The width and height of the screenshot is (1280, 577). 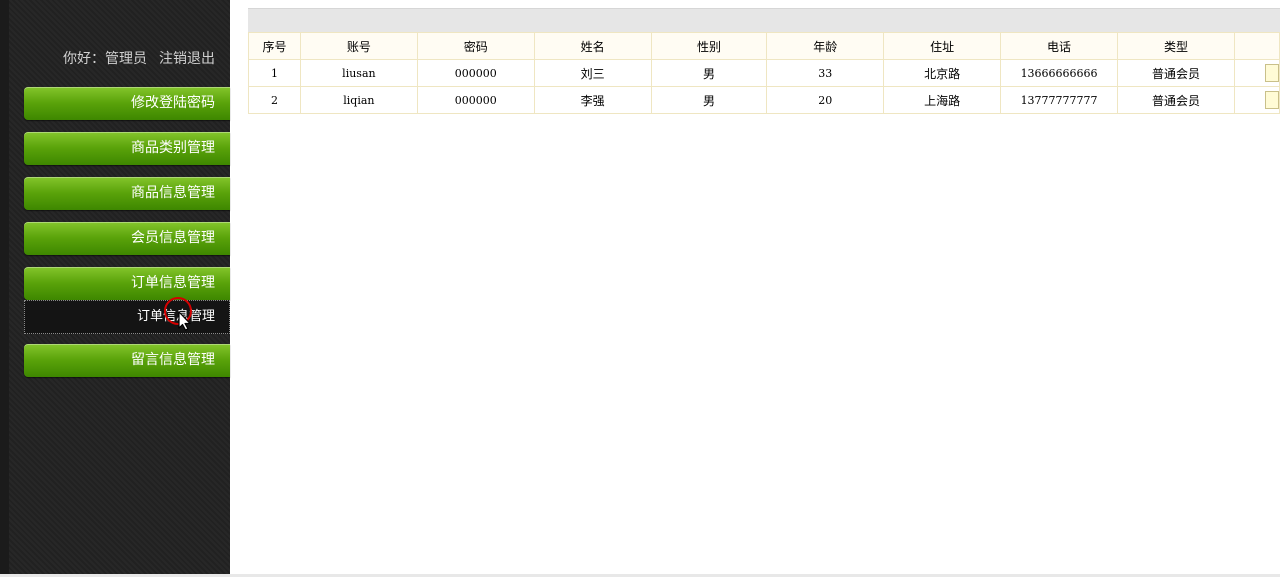 I want to click on cell-age: 20, so click(x=825, y=100).